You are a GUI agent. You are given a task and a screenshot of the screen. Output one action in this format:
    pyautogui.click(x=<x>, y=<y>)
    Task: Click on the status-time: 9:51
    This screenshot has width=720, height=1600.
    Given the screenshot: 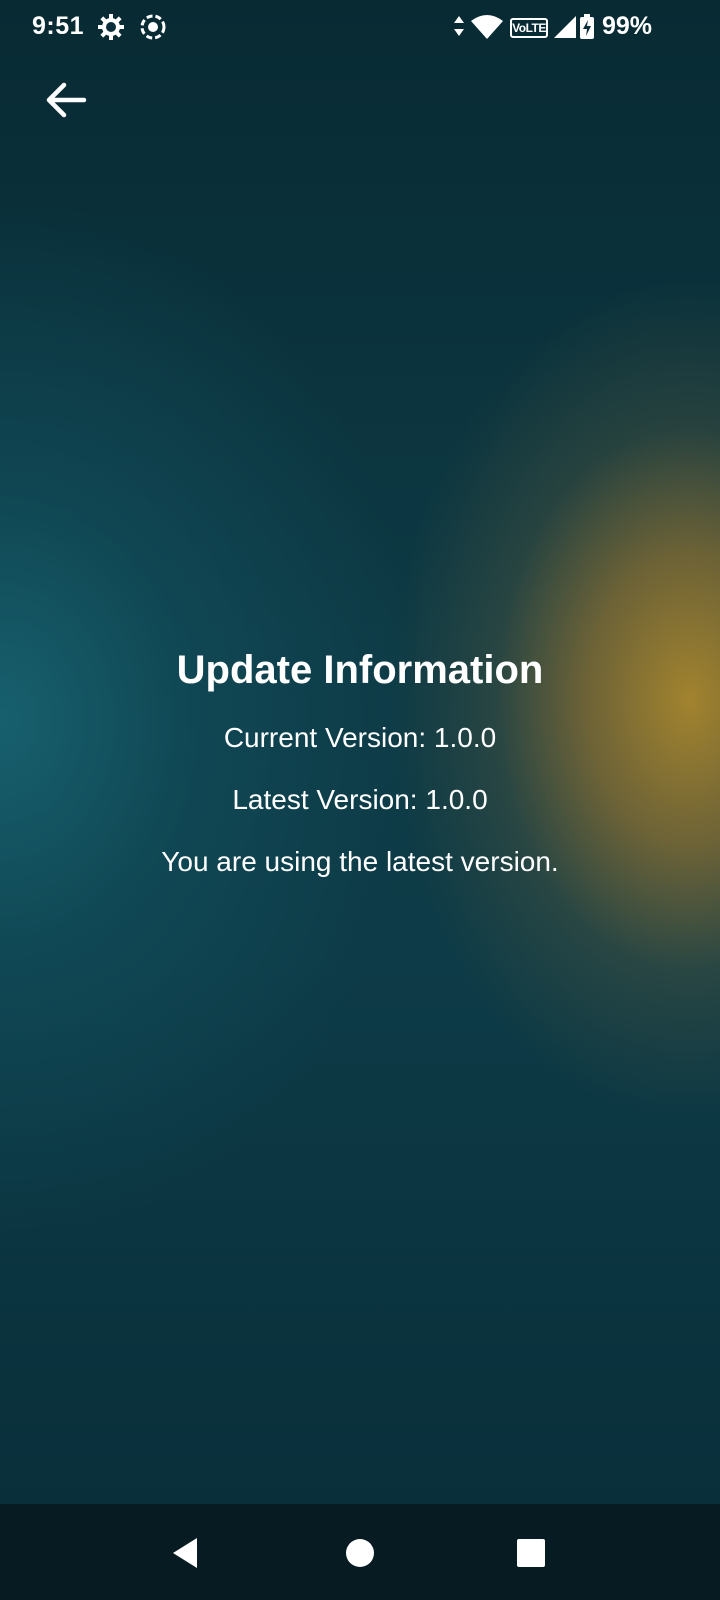 What is the action you would take?
    pyautogui.click(x=58, y=26)
    